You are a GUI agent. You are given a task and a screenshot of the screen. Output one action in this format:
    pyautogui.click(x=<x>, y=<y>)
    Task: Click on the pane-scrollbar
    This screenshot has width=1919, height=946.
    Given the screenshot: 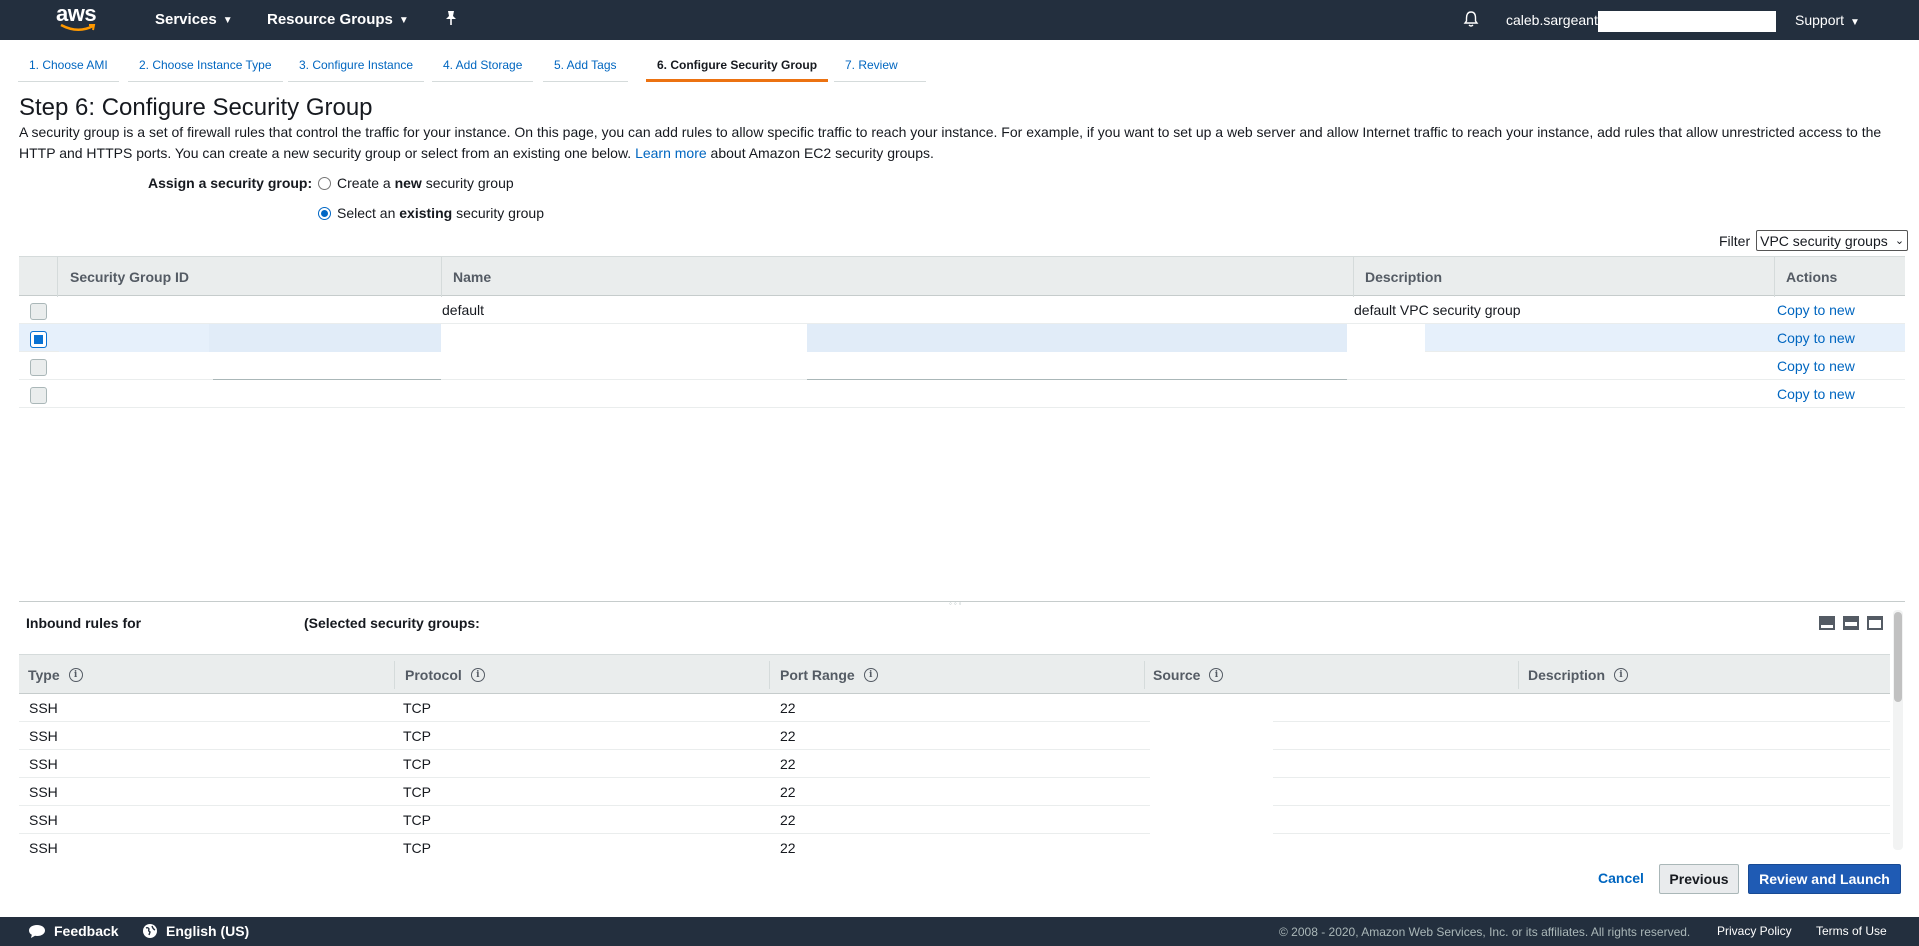 What is the action you would take?
    pyautogui.click(x=1898, y=730)
    